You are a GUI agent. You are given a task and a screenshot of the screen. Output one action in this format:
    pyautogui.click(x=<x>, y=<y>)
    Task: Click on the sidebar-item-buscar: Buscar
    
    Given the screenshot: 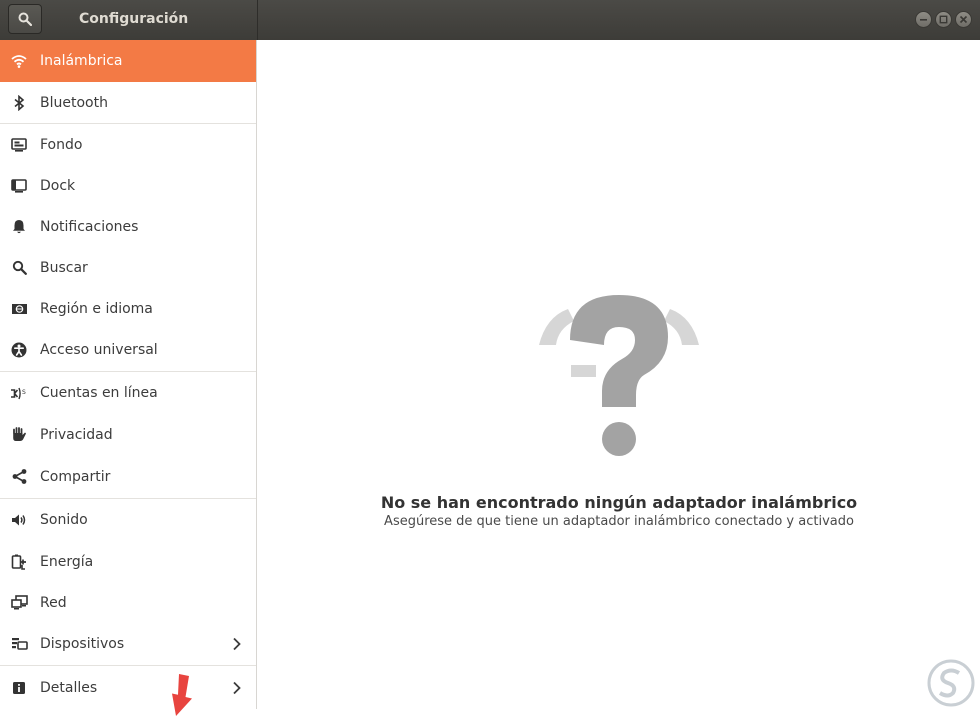 What is the action you would take?
    pyautogui.click(x=128, y=267)
    